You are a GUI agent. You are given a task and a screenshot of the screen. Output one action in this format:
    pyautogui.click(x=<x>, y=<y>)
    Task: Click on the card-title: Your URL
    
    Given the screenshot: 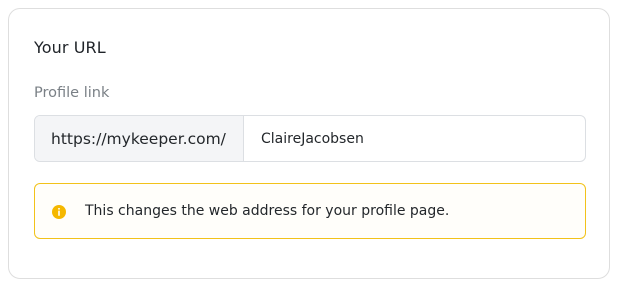 What is the action you would take?
    pyautogui.click(x=70, y=47)
    